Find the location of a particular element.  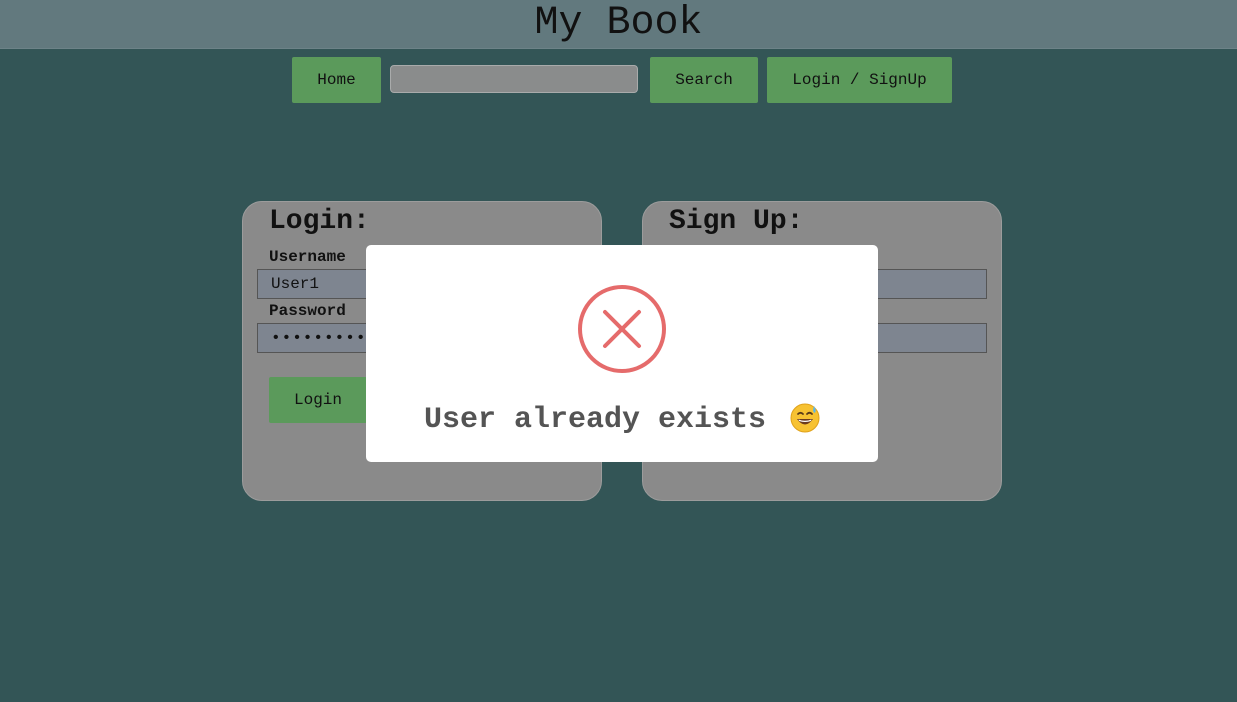

search-input is located at coordinates (514, 79).